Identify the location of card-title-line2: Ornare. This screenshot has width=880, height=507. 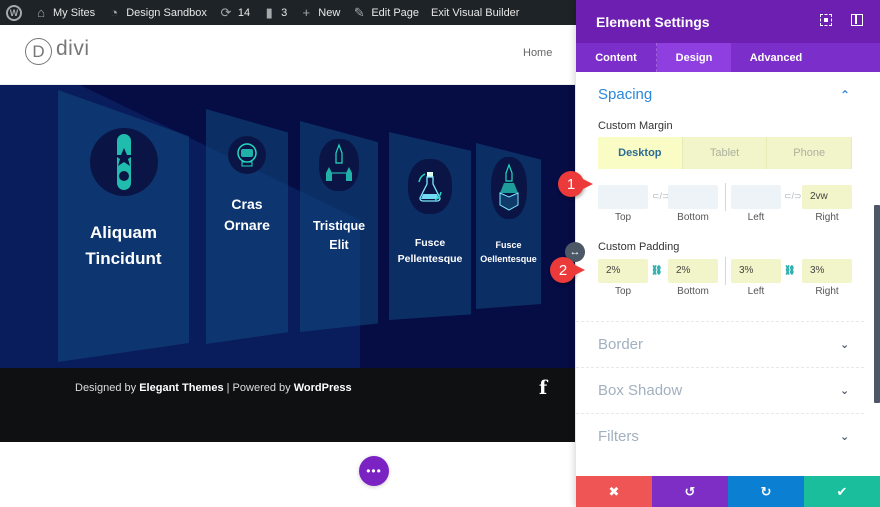
(247, 225).